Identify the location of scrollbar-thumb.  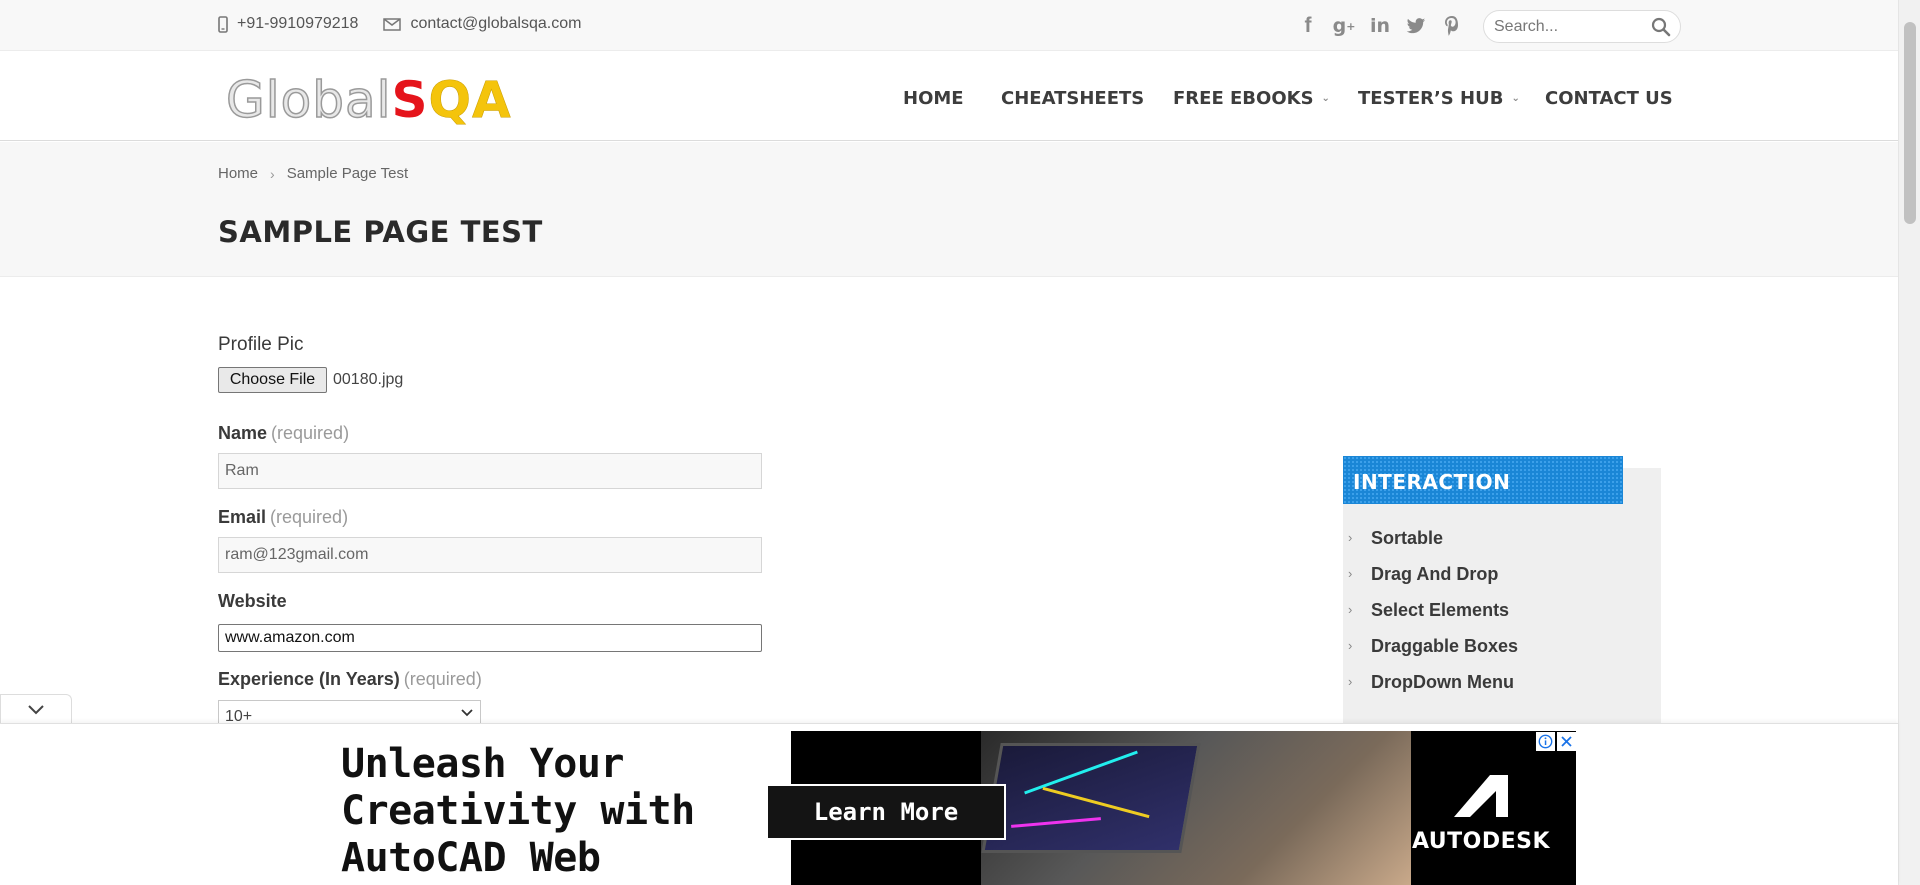
(1910, 123).